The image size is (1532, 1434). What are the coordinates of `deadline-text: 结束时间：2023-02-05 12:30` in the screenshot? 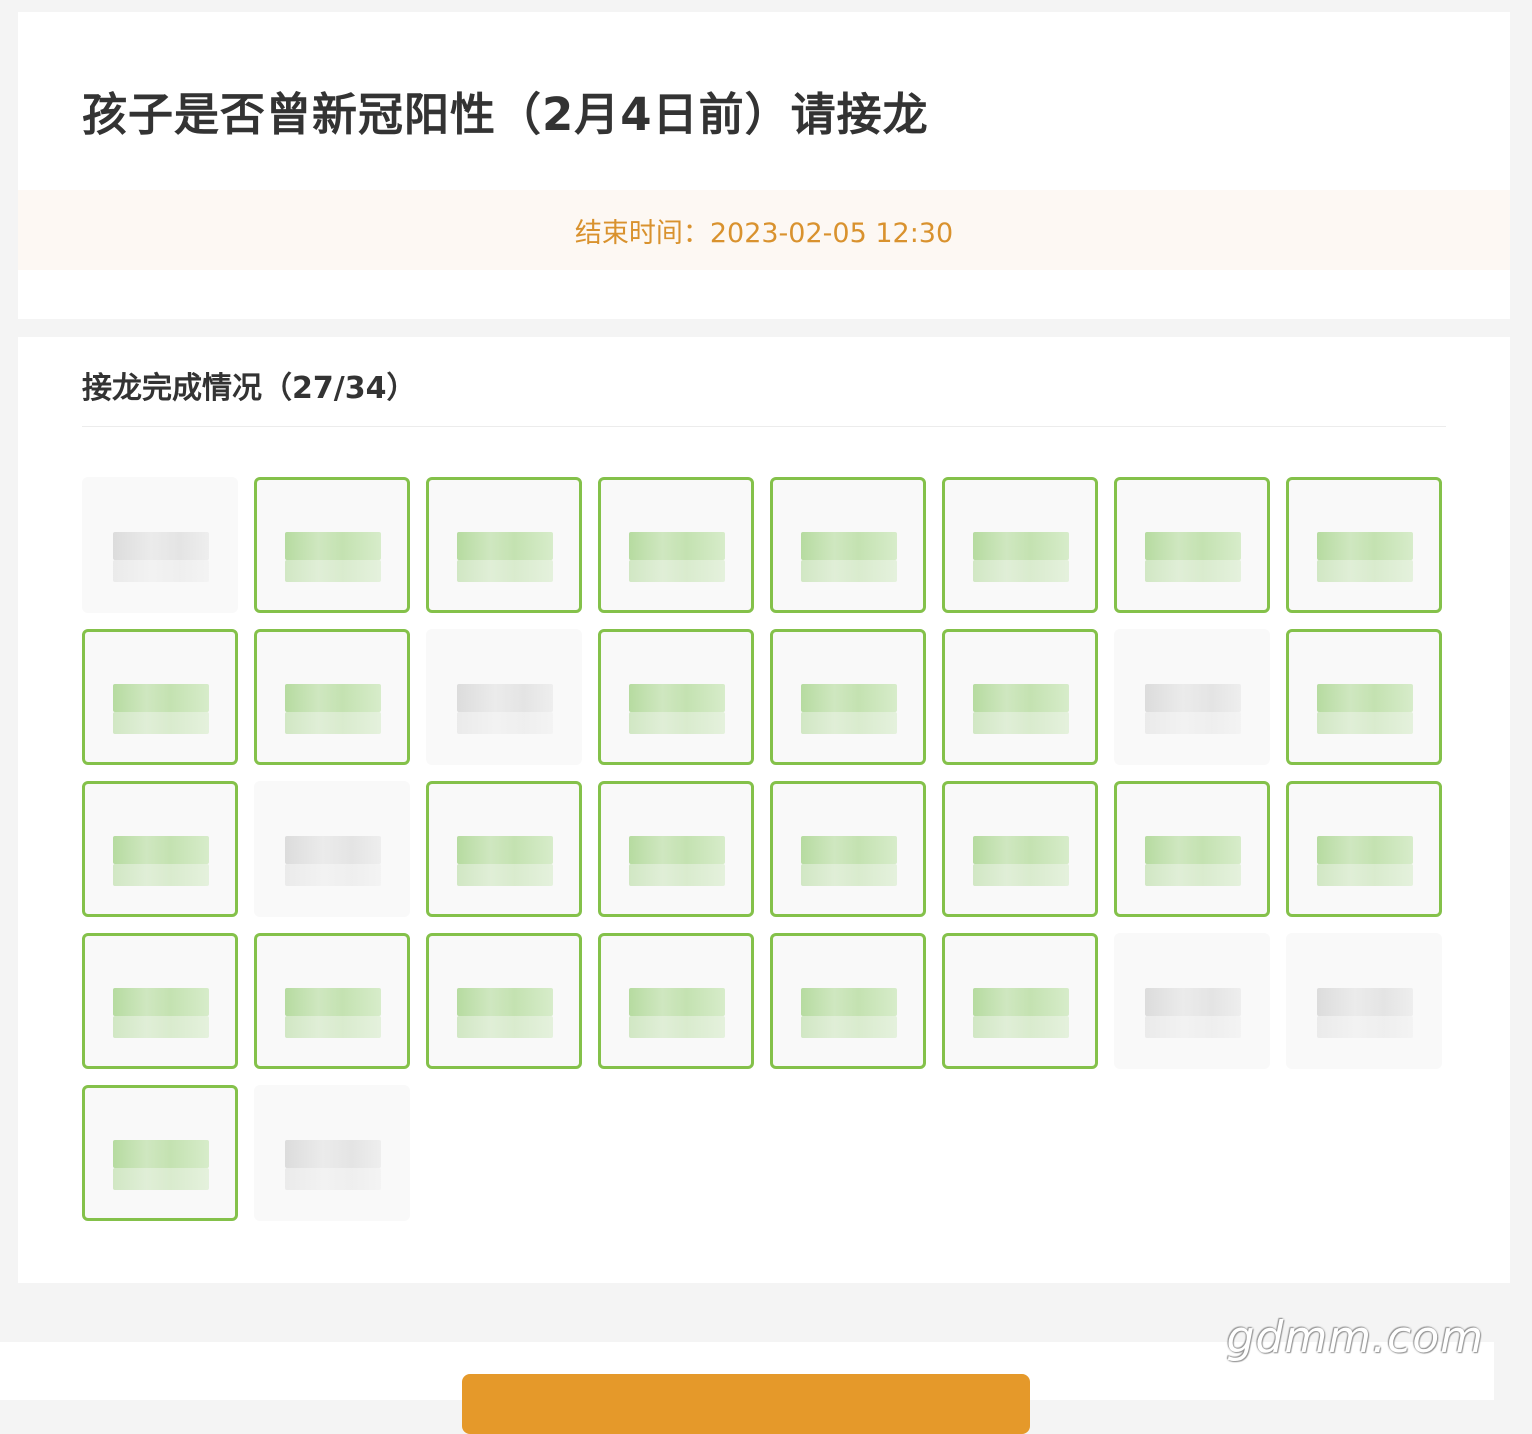 It's located at (764, 233).